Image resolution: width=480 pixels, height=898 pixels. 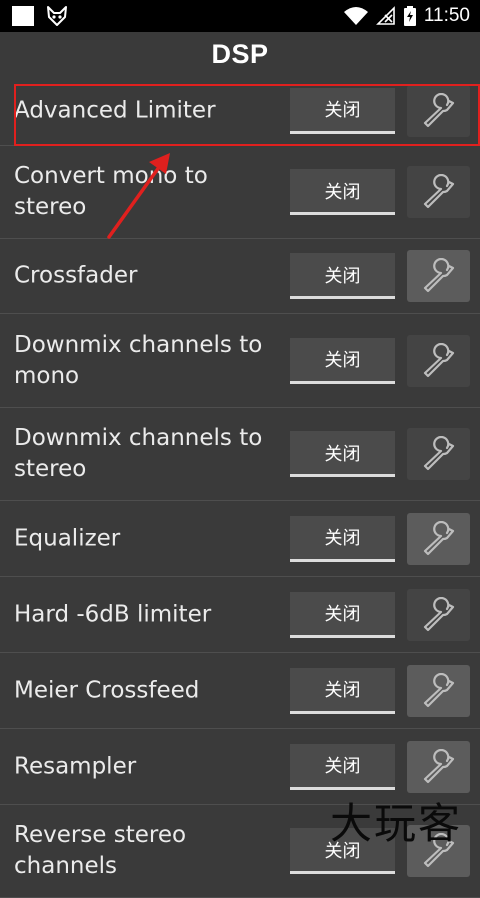 I want to click on notification-square-icon, so click(x=23, y=16).